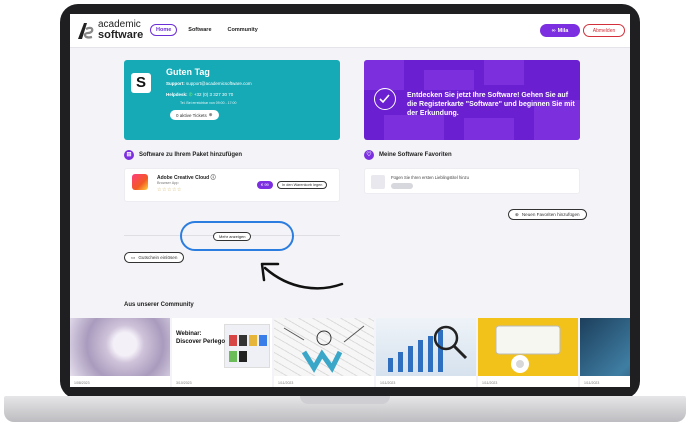 This screenshot has height=423, width=690. Describe the element at coordinates (82, 383) in the screenshot. I see `tile-date: 1/08/2023` at that location.